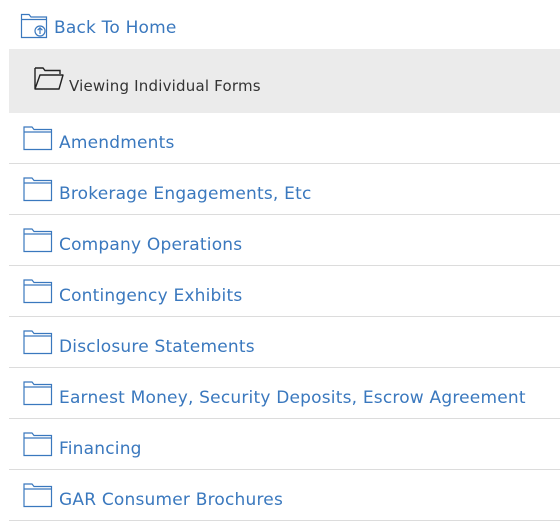  What do you see at coordinates (49, 78) in the screenshot?
I see `open-folder-icon` at bounding box center [49, 78].